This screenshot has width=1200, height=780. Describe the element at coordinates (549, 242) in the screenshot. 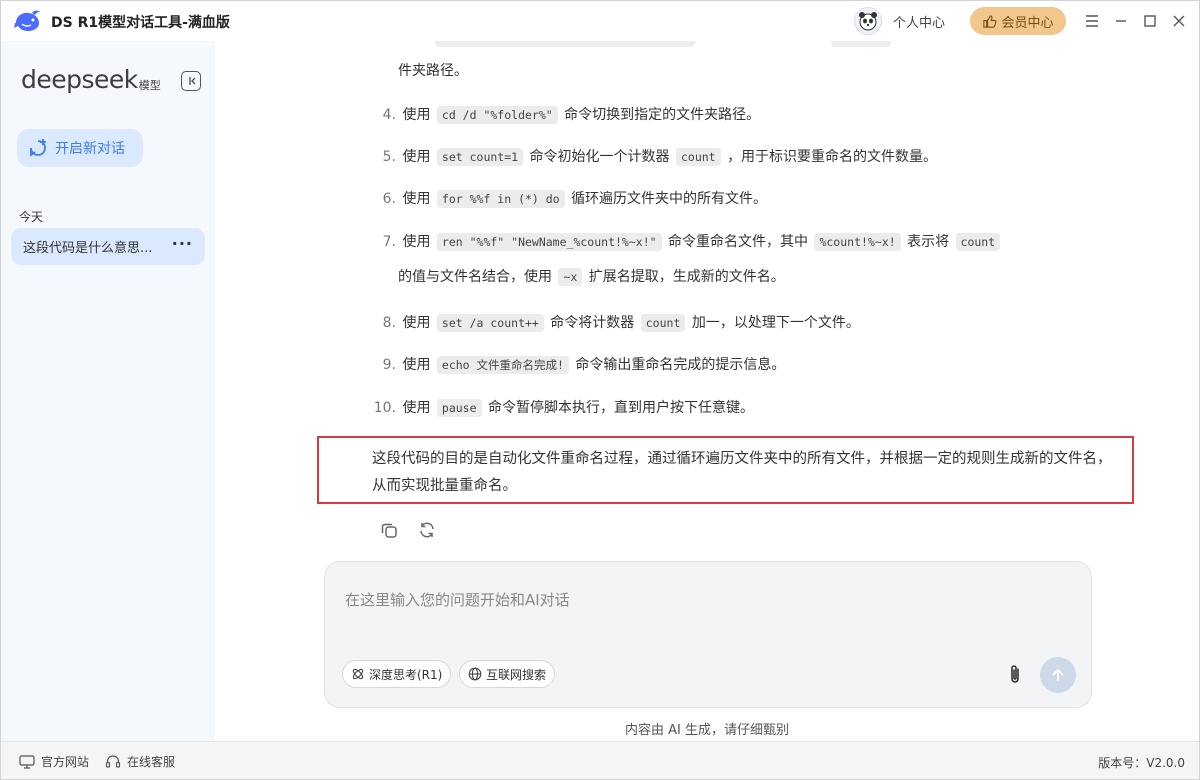

I see `inline-code: ren "%%f" "NewName_%count!%~x!"` at that location.